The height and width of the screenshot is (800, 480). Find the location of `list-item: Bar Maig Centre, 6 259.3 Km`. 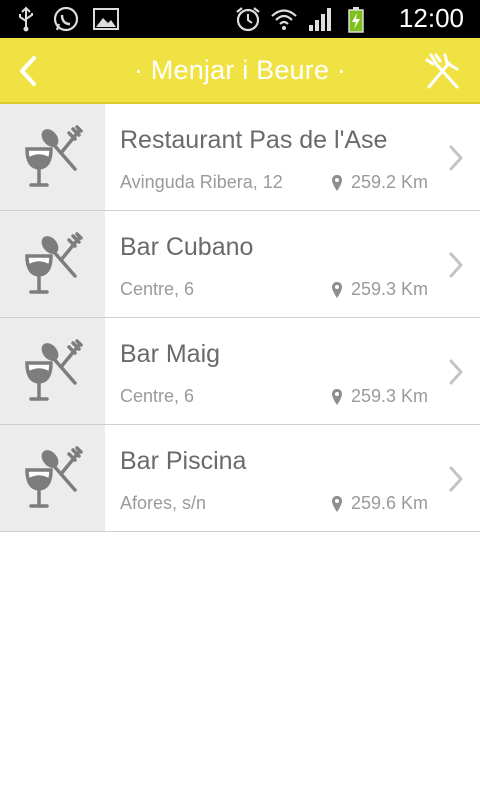

list-item: Bar Maig Centre, 6 259.3 Km is located at coordinates (240, 371).